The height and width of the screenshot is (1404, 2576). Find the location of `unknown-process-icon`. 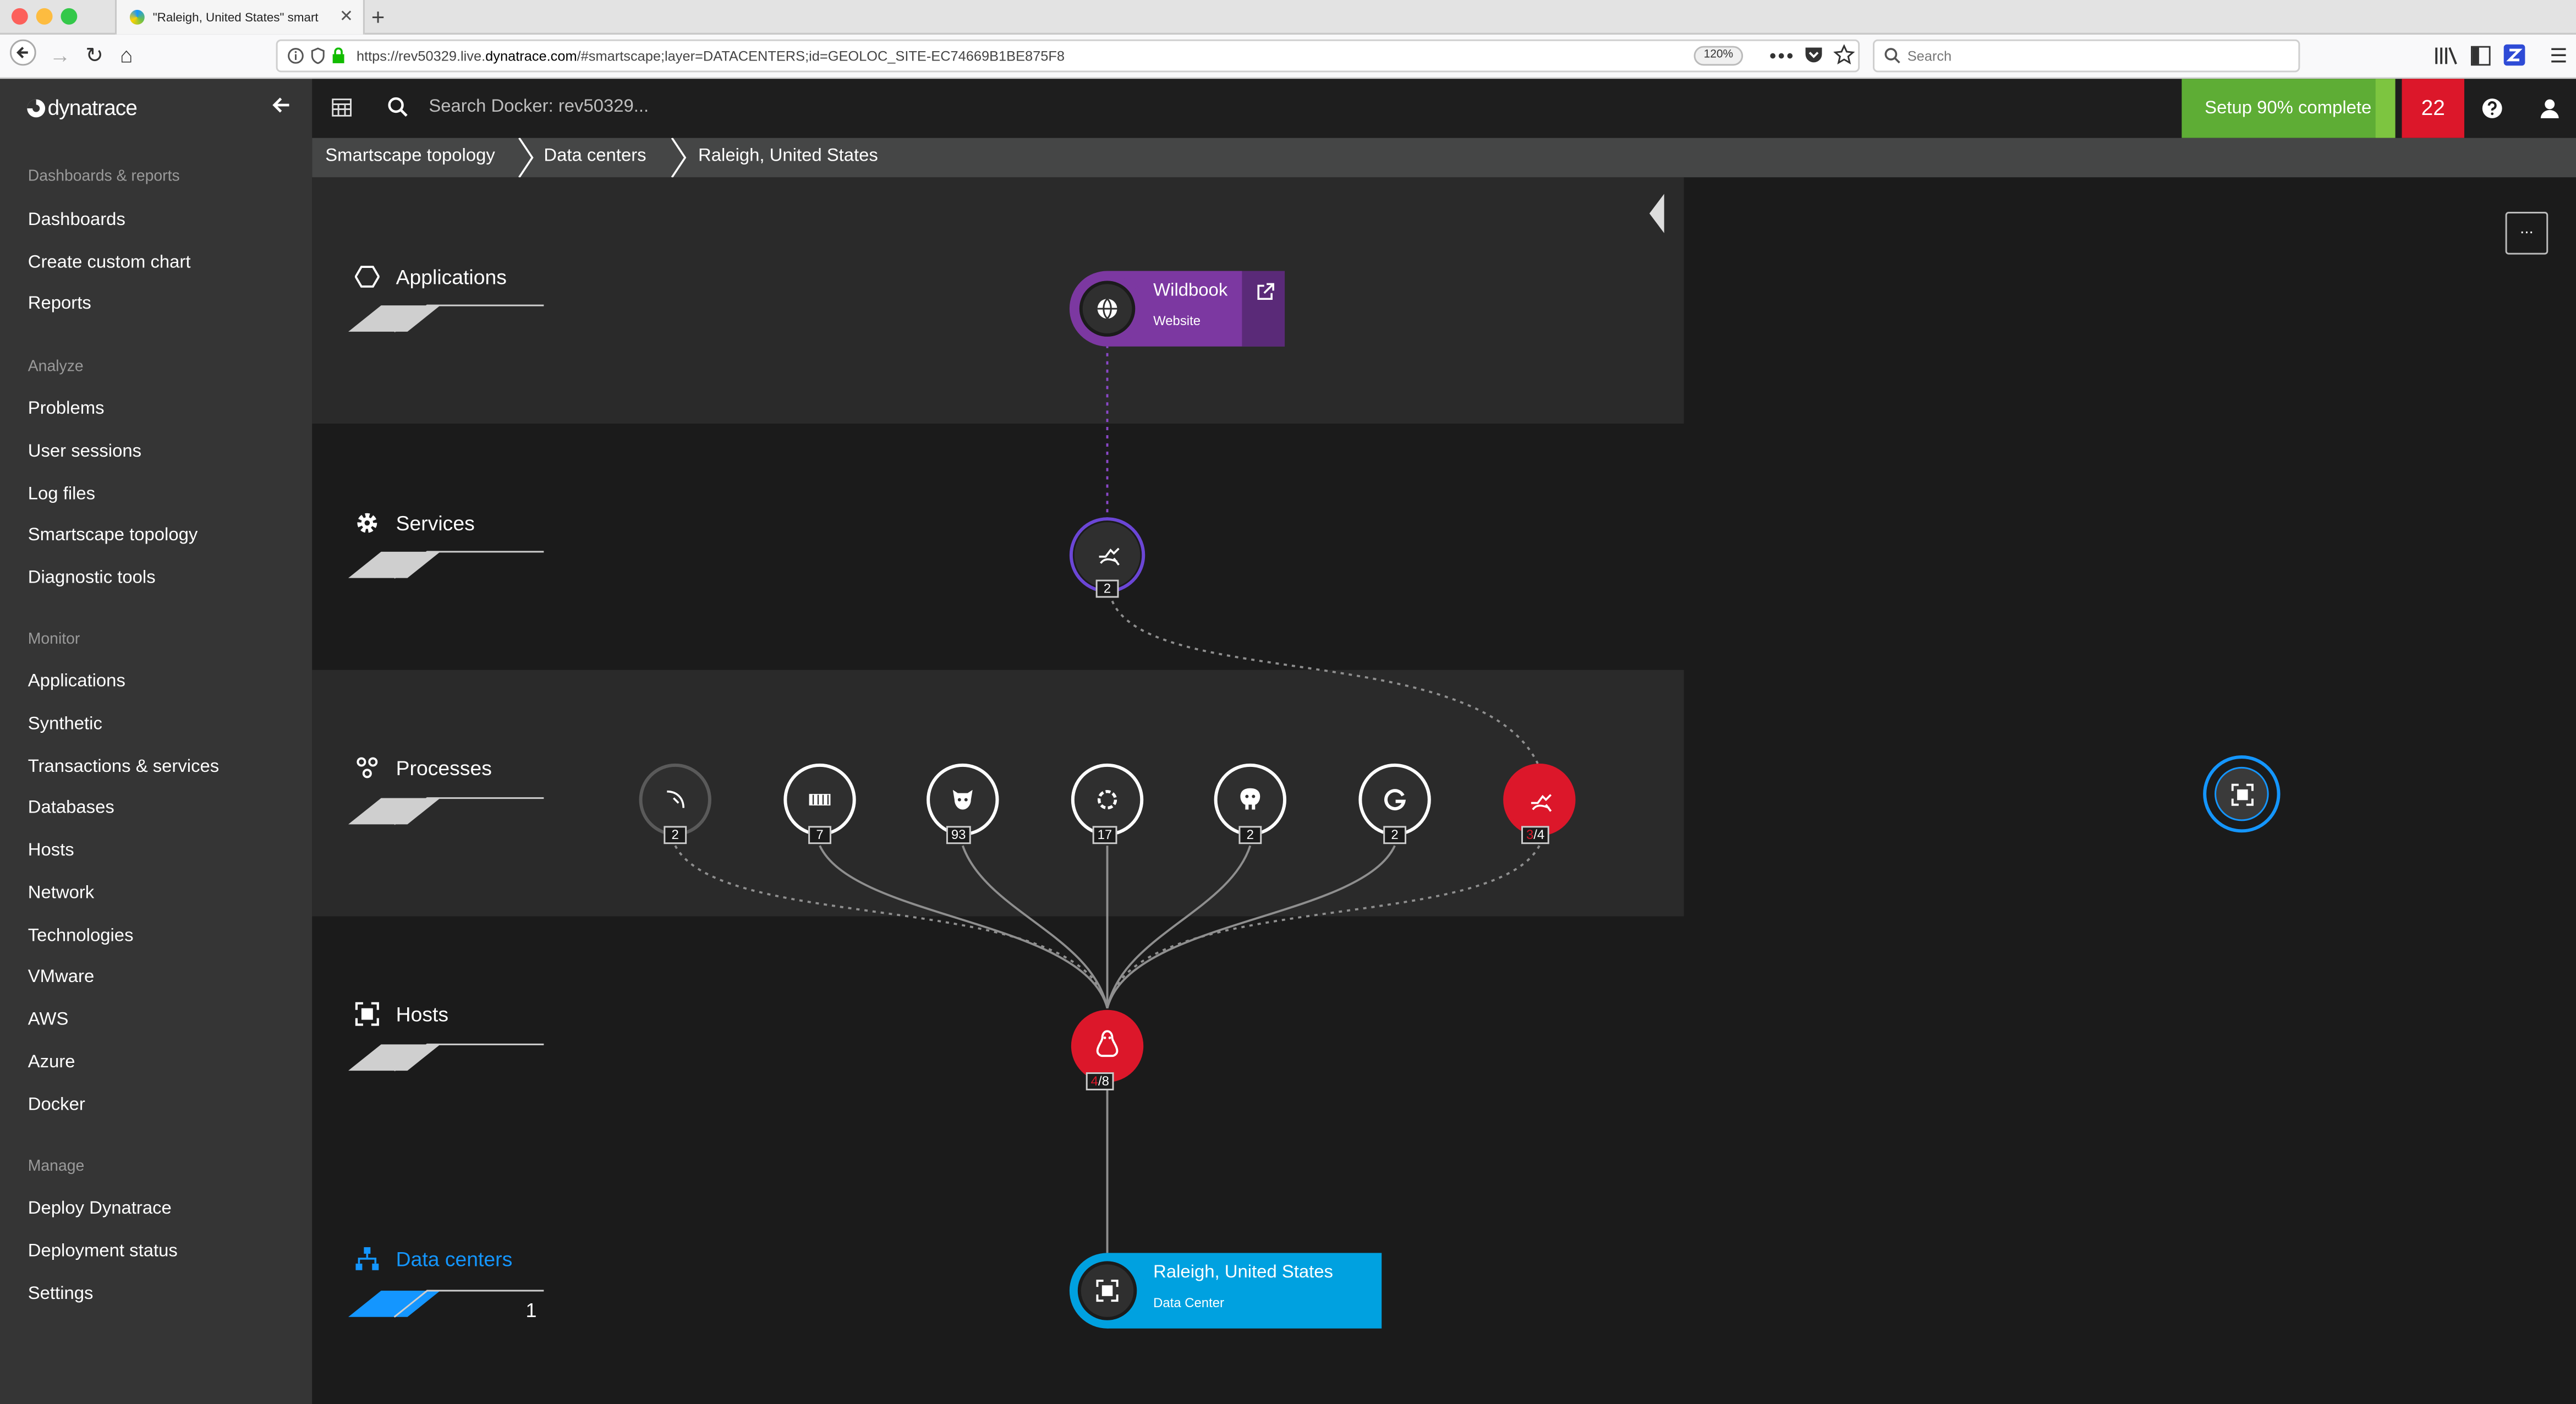

unknown-process-icon is located at coordinates (675, 799).